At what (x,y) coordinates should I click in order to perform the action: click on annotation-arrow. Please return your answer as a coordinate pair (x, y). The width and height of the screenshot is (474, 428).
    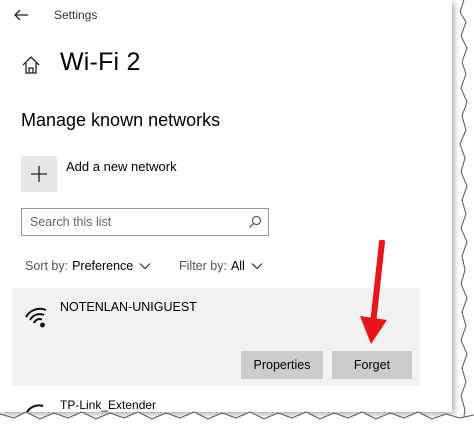
    Looking at the image, I should click on (373, 292).